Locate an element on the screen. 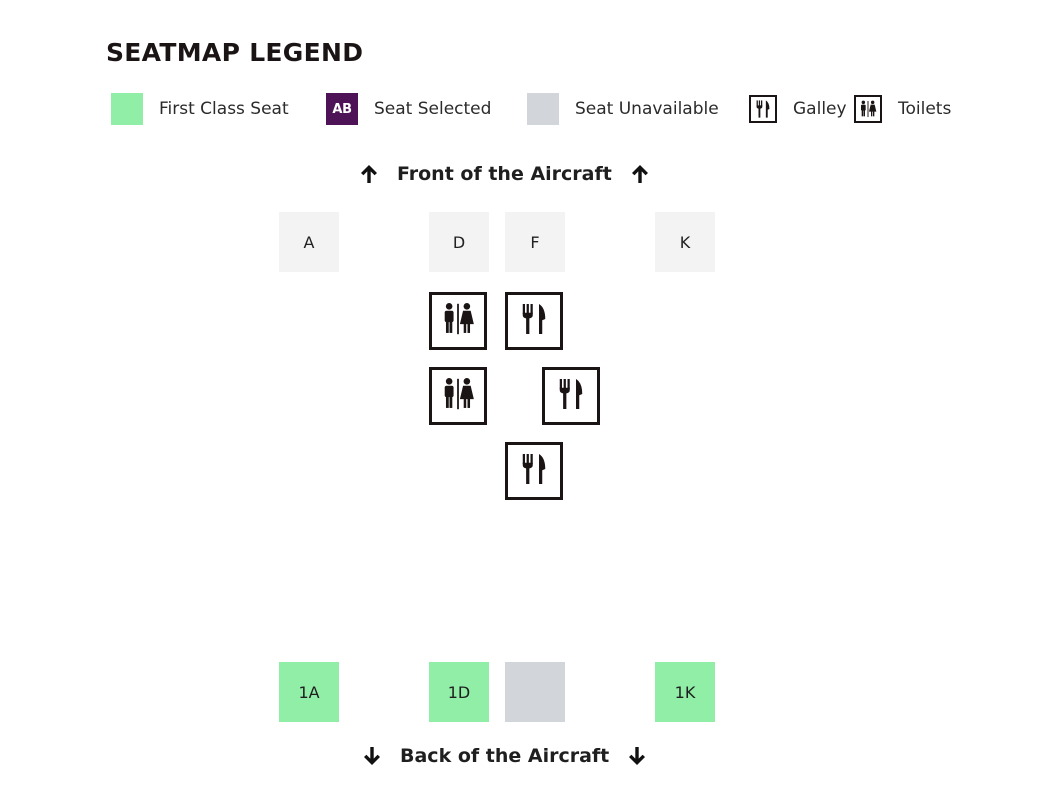 This screenshot has height=799, width=1052. back-label: Back of the Aircraft is located at coordinates (505, 756).